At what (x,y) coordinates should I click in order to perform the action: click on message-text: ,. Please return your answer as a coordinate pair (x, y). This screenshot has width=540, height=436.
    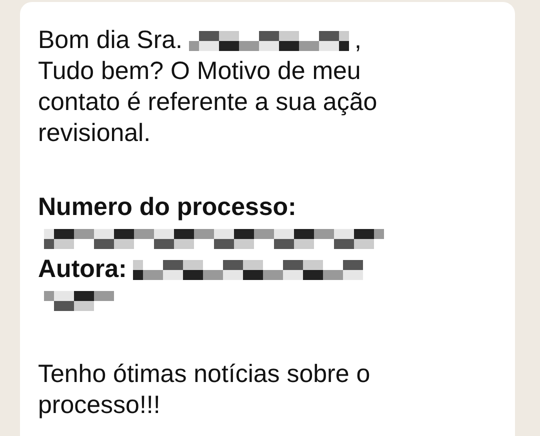
    Looking at the image, I should click on (358, 40).